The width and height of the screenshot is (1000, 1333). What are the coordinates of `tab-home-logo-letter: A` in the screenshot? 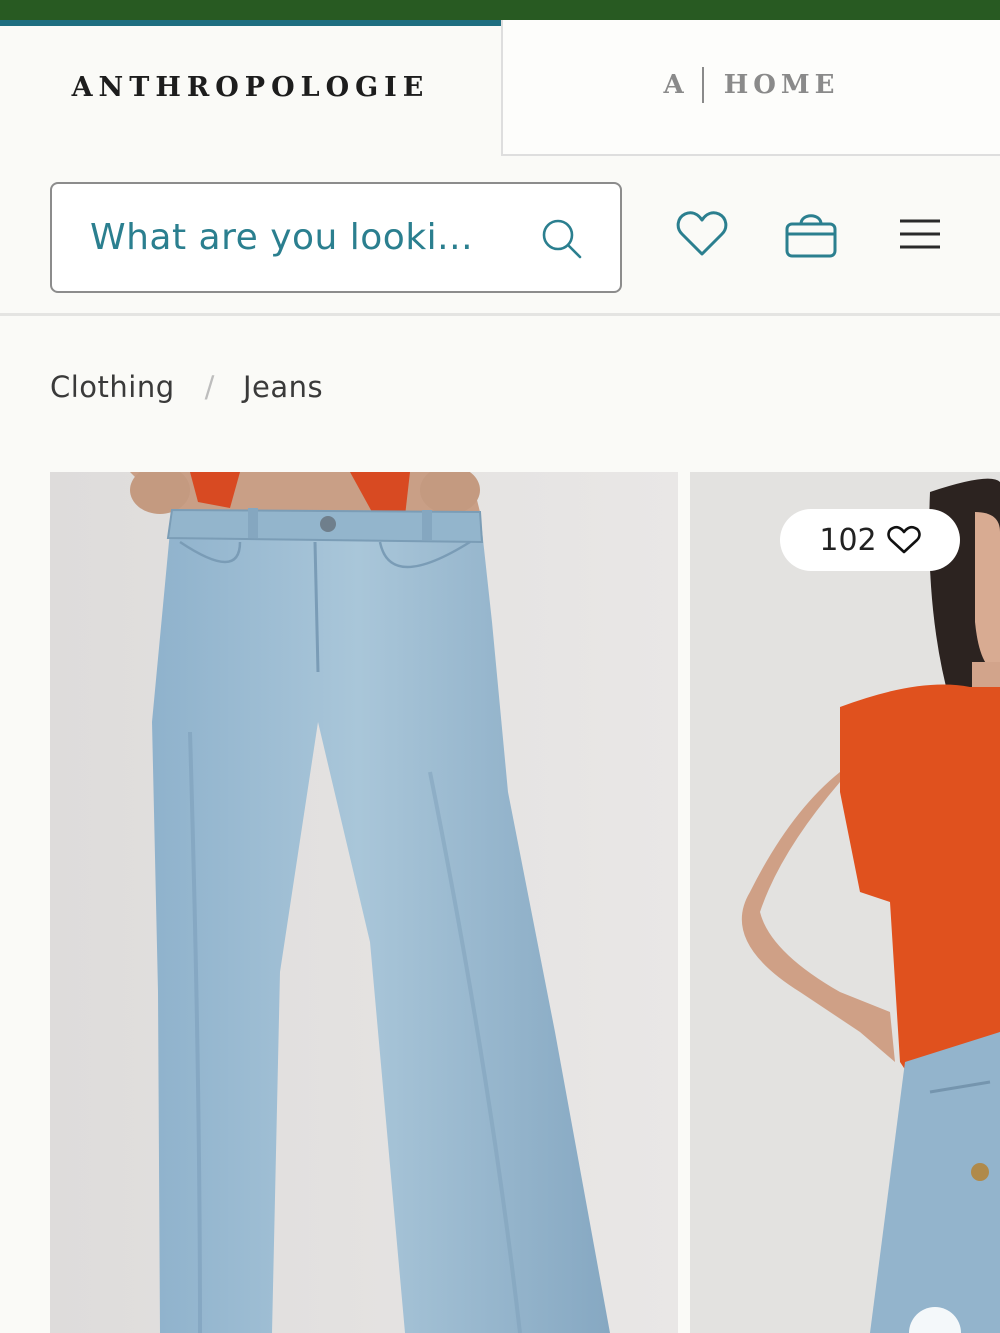 It's located at (675, 85).